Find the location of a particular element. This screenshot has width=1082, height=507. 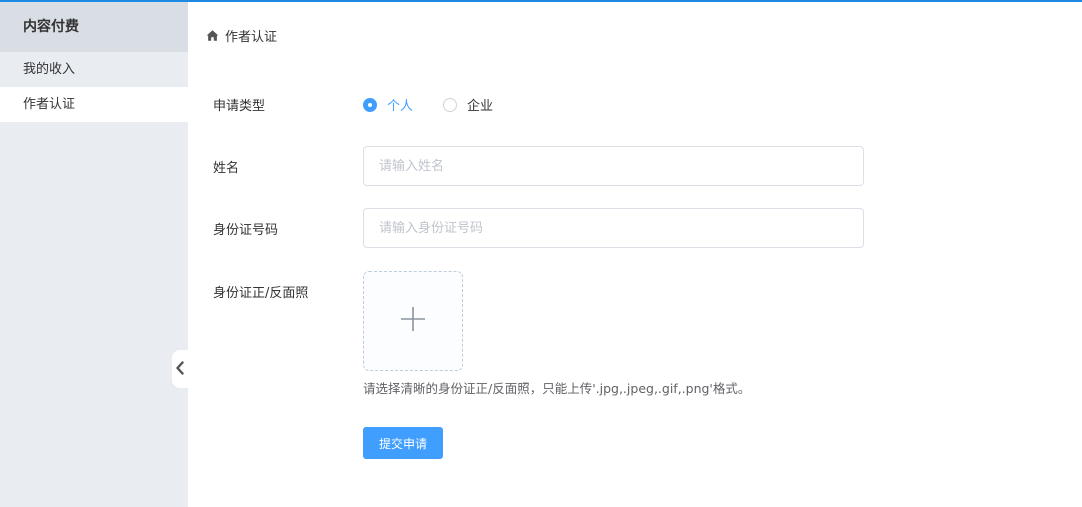

home-icon is located at coordinates (212, 35).